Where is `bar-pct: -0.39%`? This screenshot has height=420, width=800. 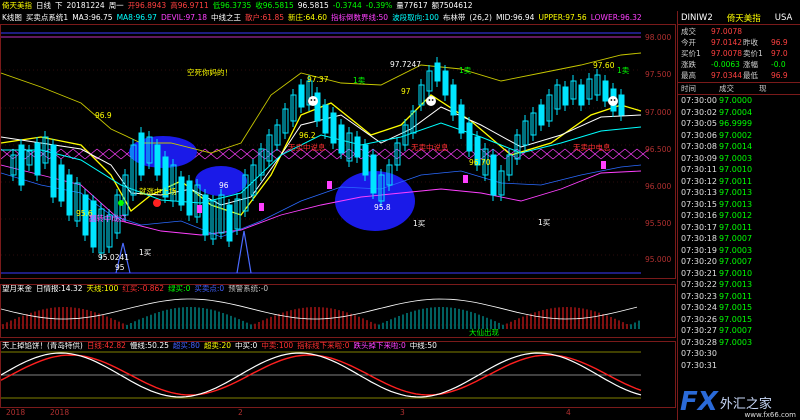 bar-pct: -0.39% is located at coordinates (379, 5).